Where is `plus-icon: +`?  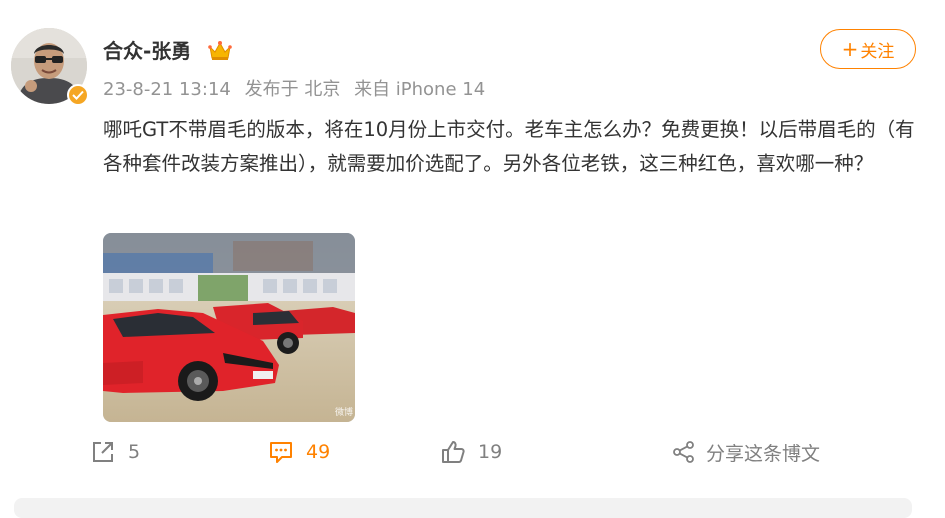 plus-icon: + is located at coordinates (850, 49).